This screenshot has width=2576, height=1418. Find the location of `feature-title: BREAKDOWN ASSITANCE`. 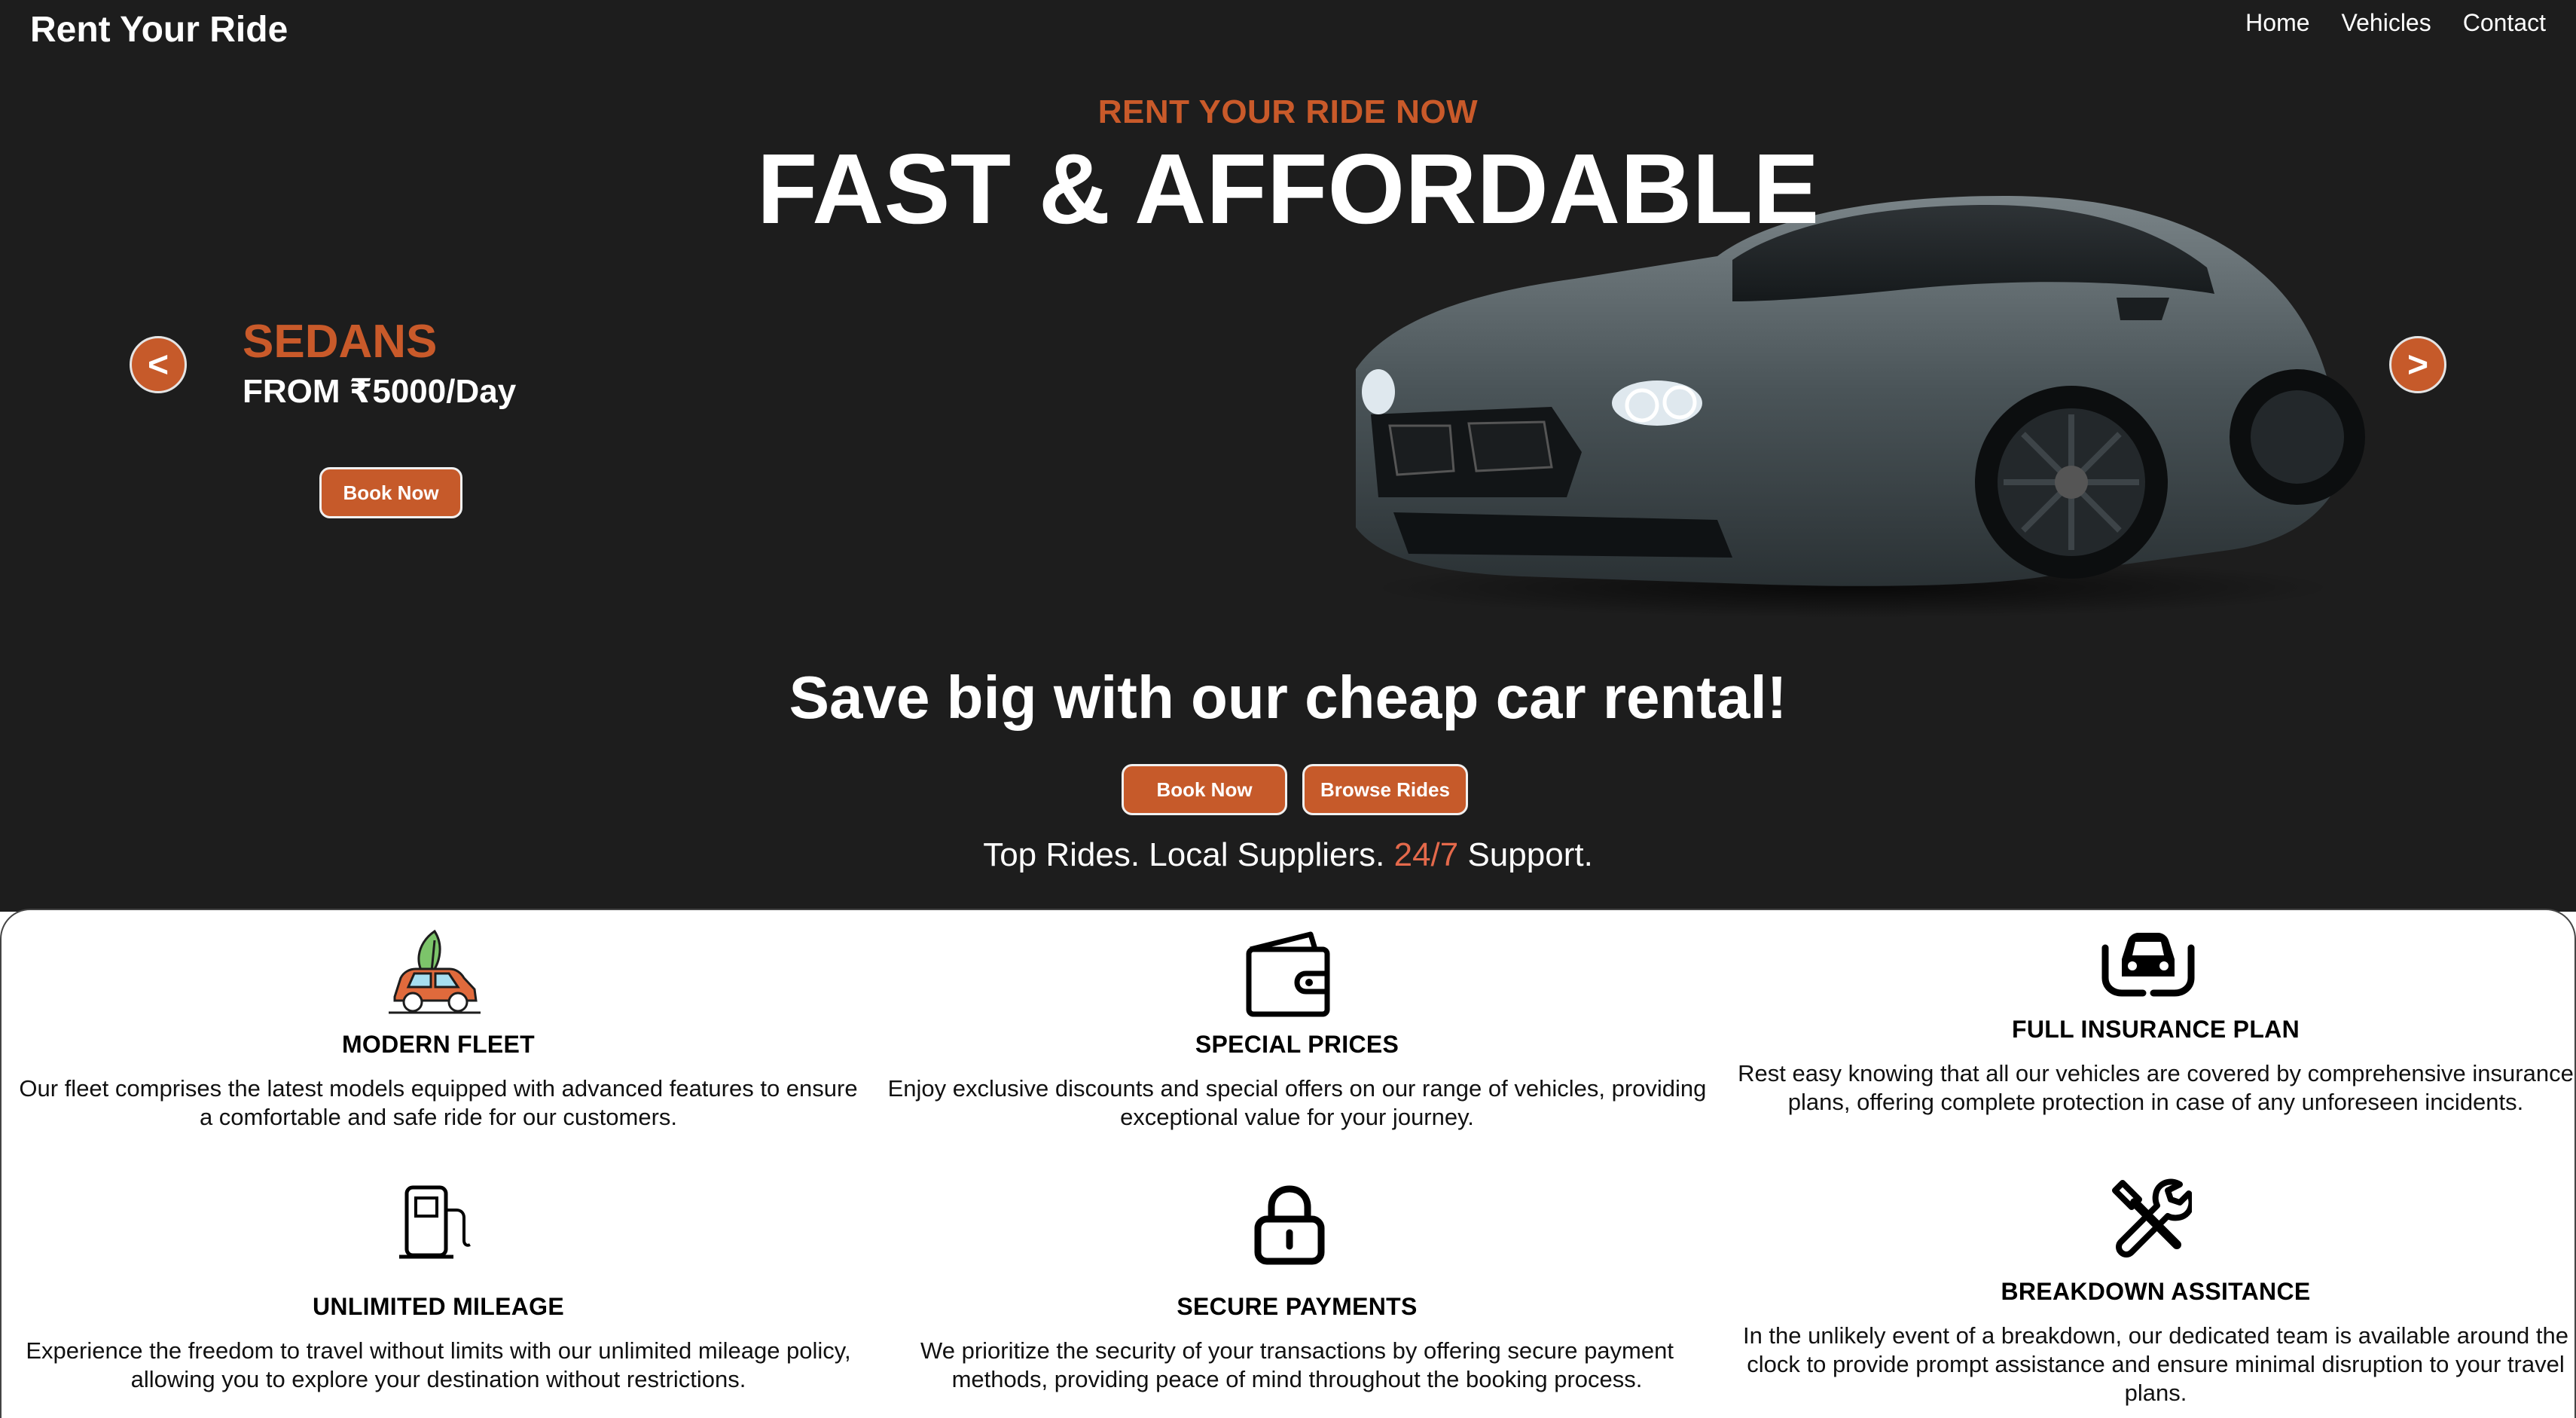

feature-title: BREAKDOWN ASSITANCE is located at coordinates (2156, 1291).